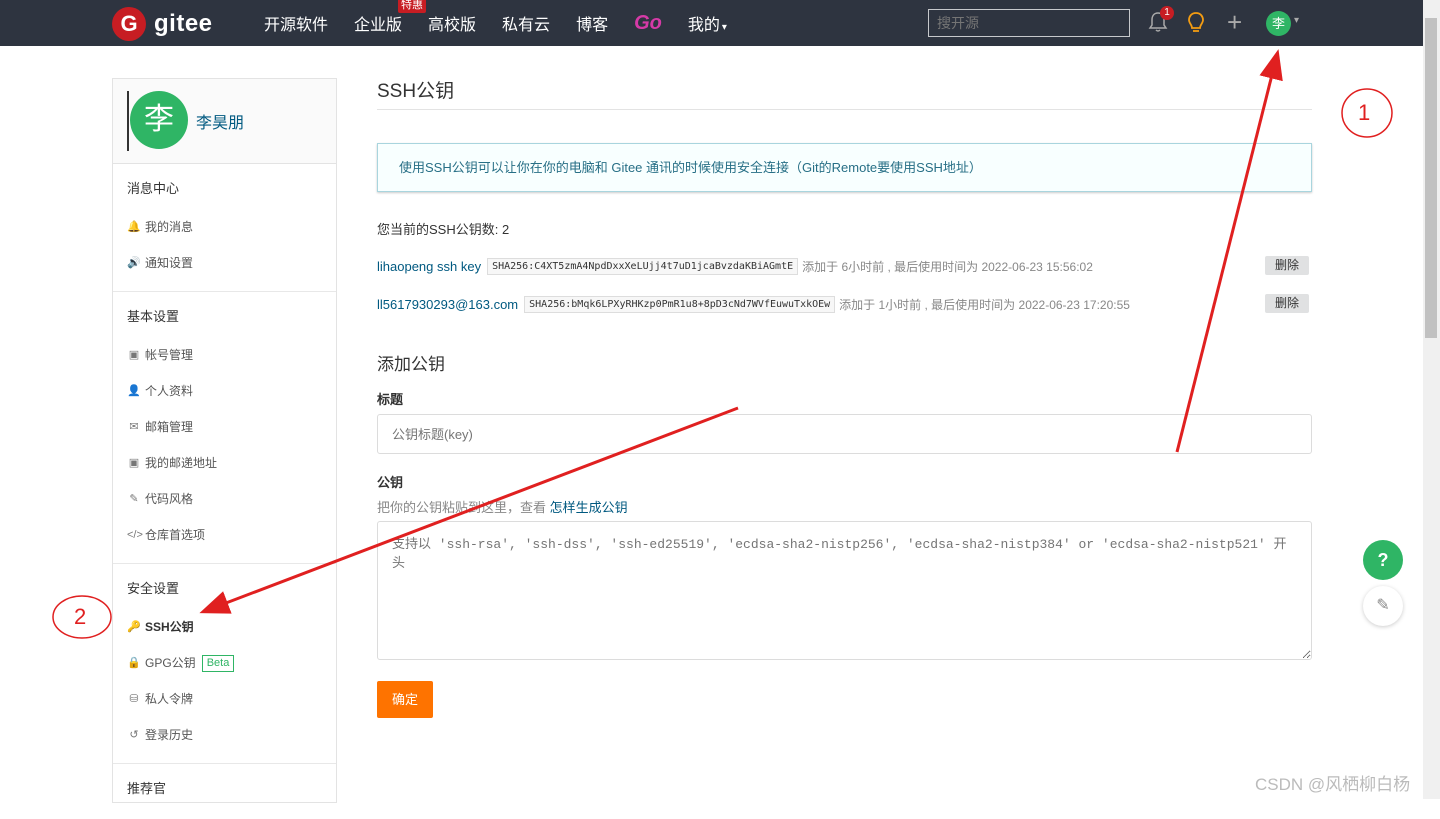 This screenshot has width=1440, height=819. Describe the element at coordinates (224, 355) in the screenshot. I see `sidebar-item-account: ▣ 帐号管理` at that location.